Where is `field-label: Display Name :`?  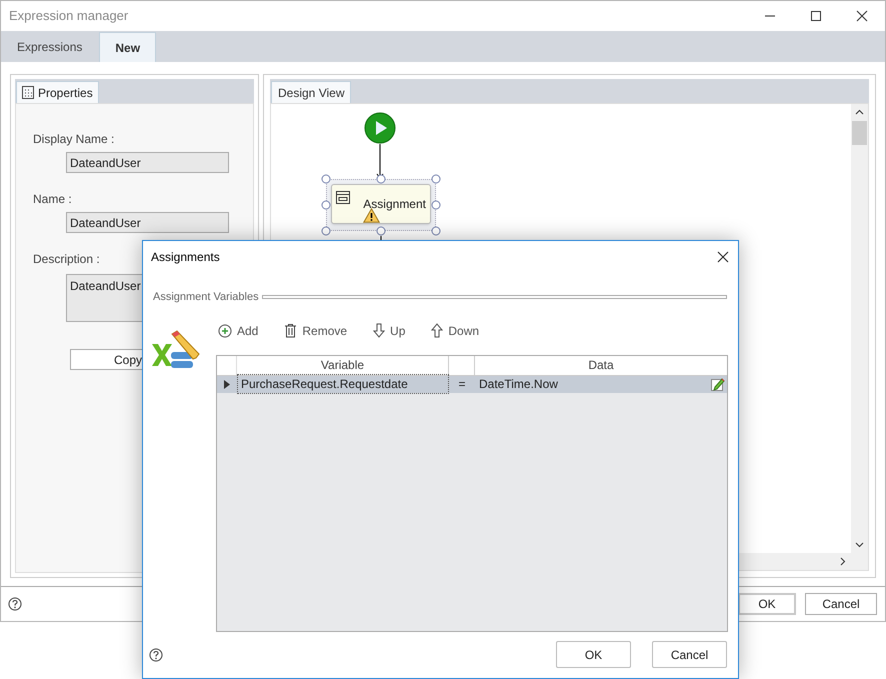
field-label: Display Name : is located at coordinates (73, 139).